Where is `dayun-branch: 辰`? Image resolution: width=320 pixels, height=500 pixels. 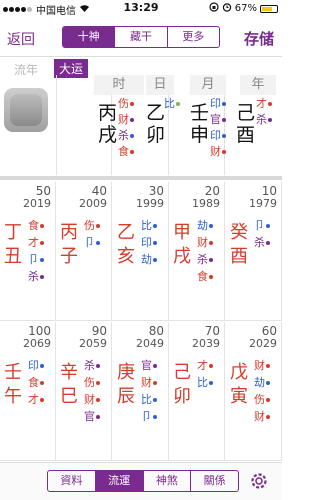
dayun-branch: 辰 is located at coordinates (126, 396).